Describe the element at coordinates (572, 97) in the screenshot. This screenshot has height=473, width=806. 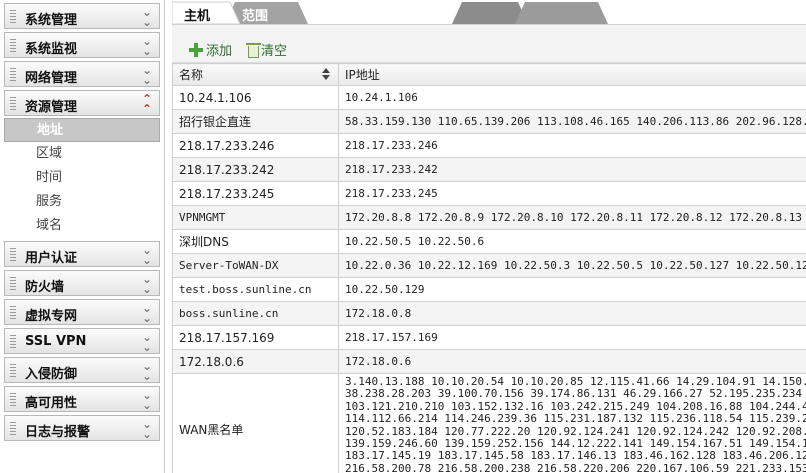
I see `cell-ip: 10.24.1.106` at that location.